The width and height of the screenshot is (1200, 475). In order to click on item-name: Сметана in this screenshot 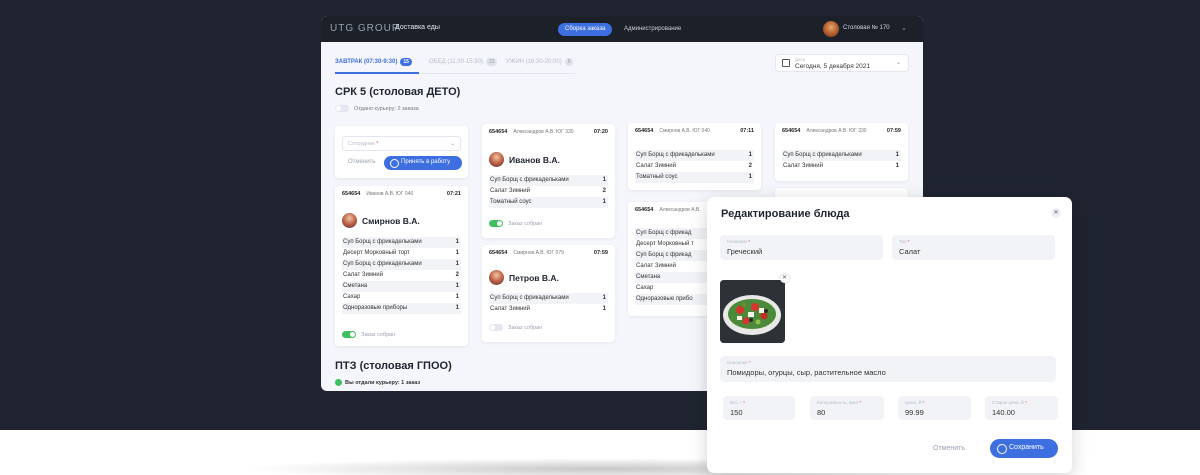, I will do `click(355, 286)`.